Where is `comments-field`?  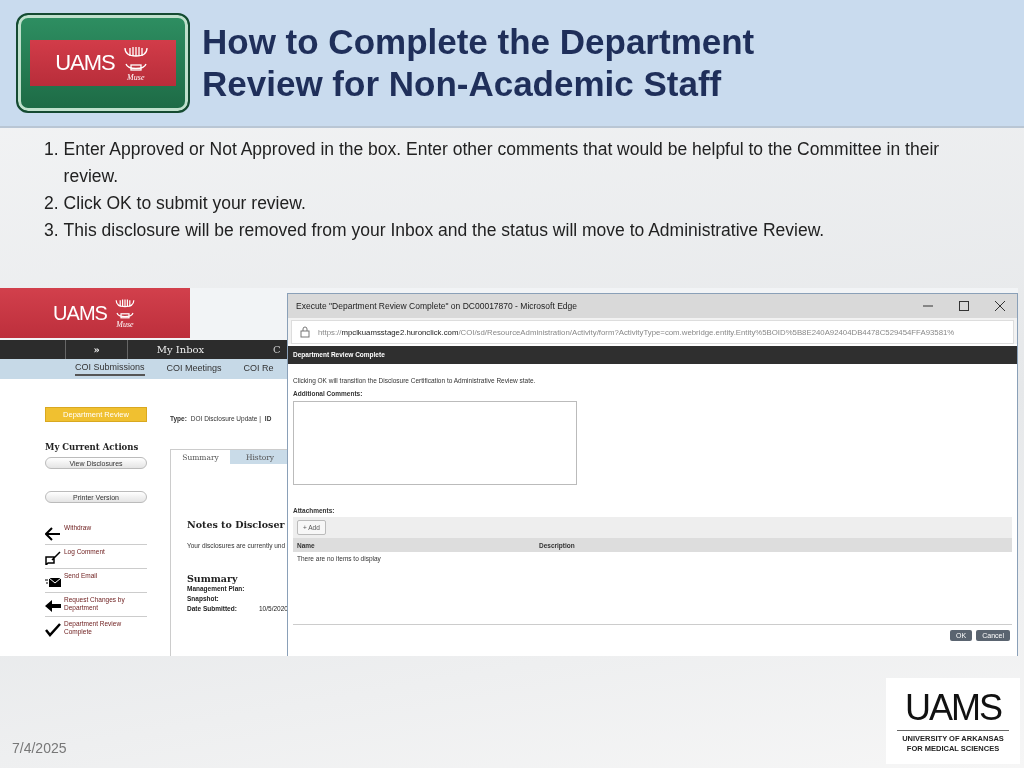
comments-field is located at coordinates (435, 443).